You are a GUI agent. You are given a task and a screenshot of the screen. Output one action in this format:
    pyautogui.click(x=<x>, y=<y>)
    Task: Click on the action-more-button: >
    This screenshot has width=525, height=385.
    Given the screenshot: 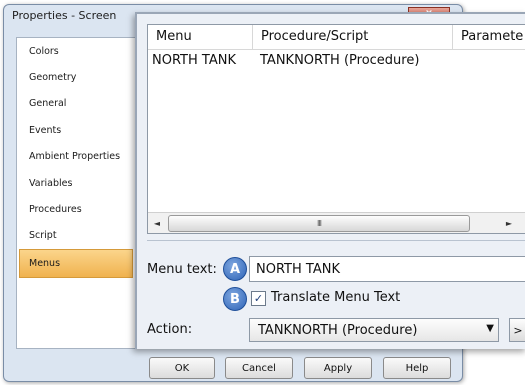 What is the action you would take?
    pyautogui.click(x=517, y=330)
    